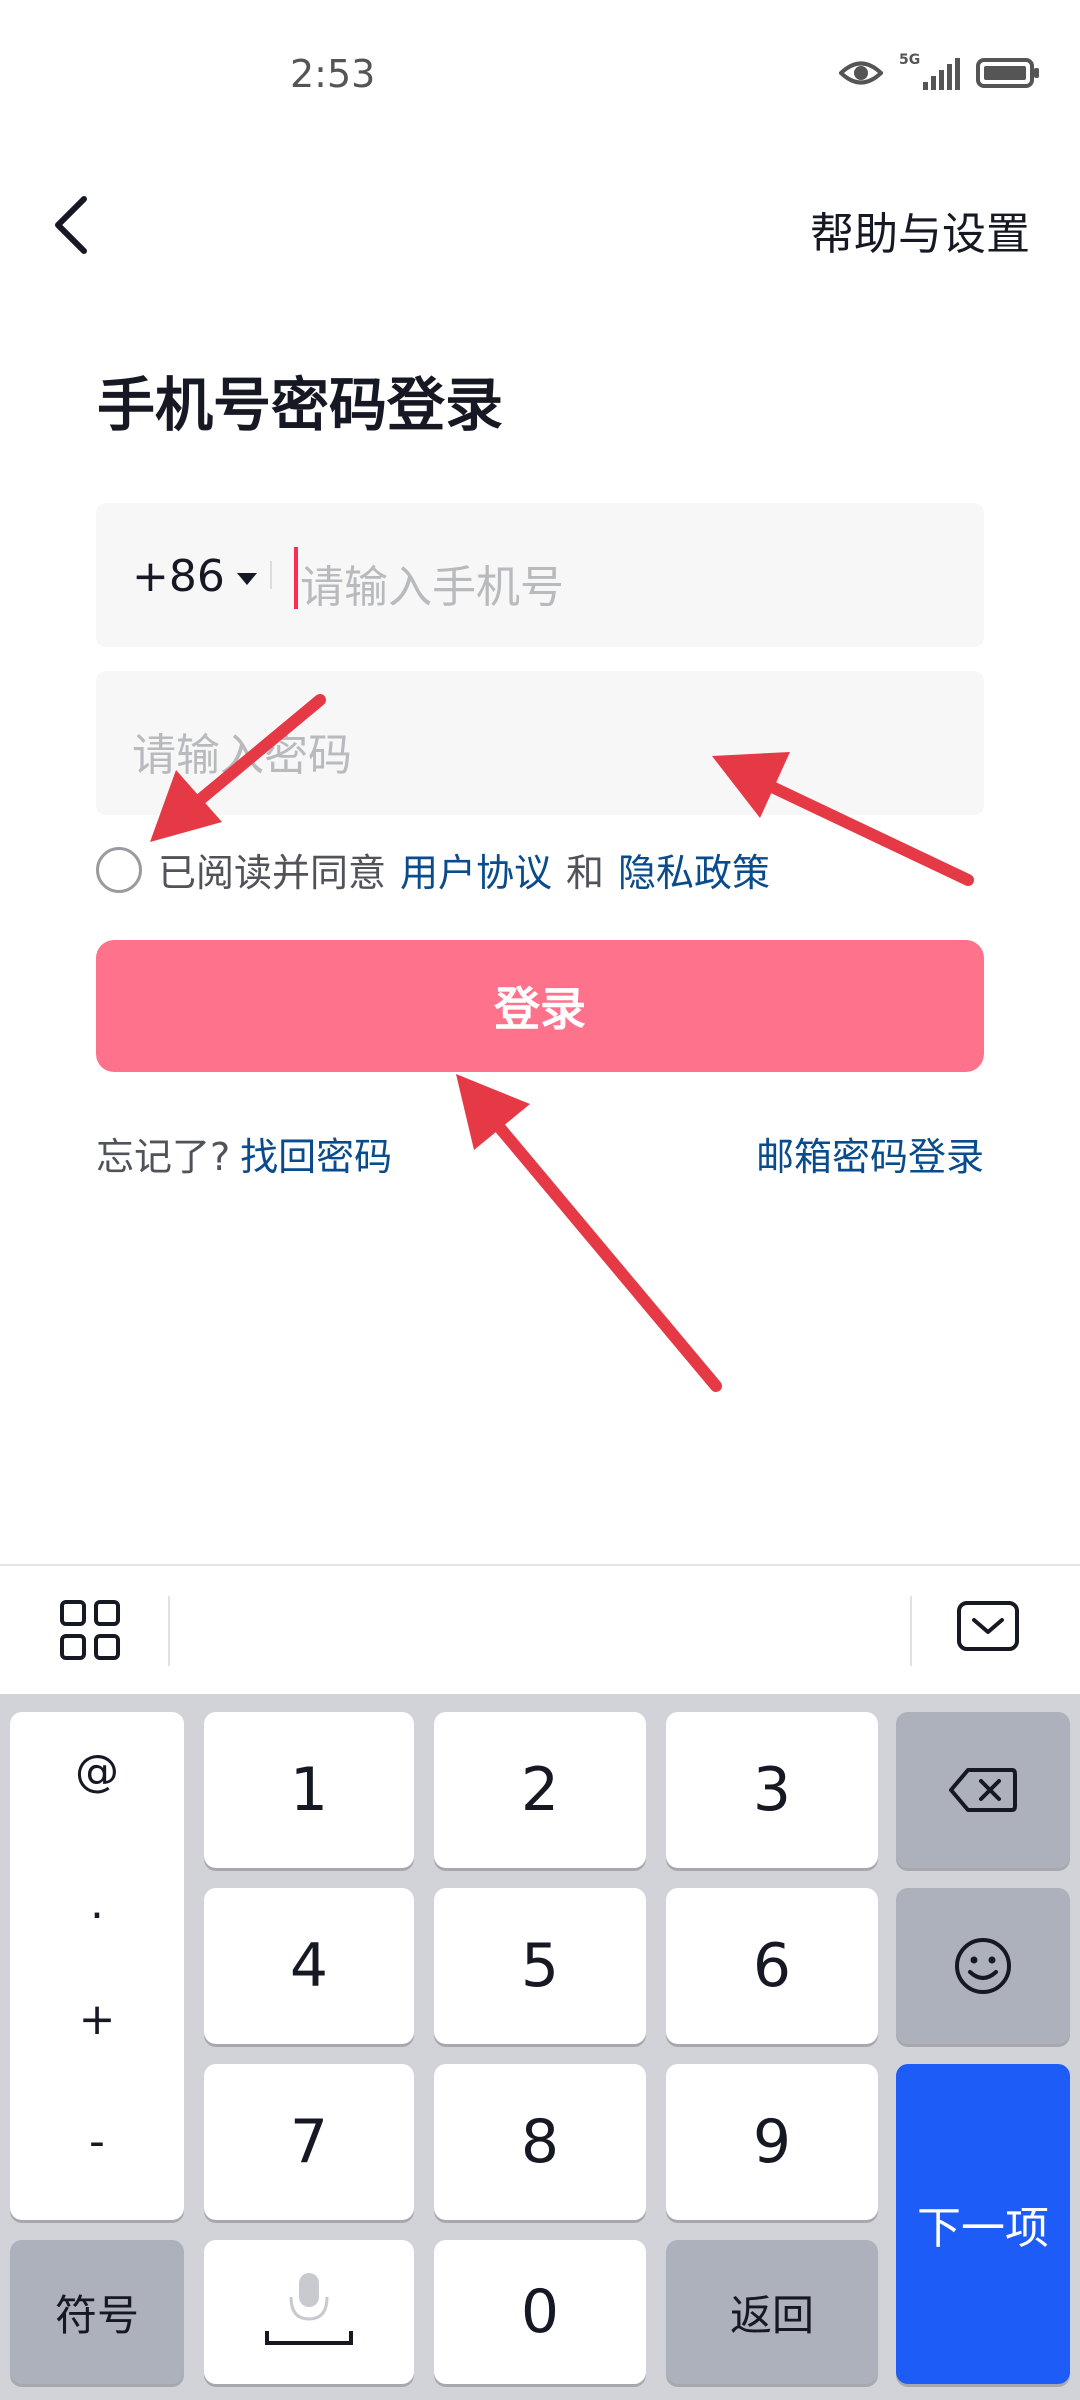  Describe the element at coordinates (589, 1233) in the screenshot. I see `arrow-to-login` at that location.